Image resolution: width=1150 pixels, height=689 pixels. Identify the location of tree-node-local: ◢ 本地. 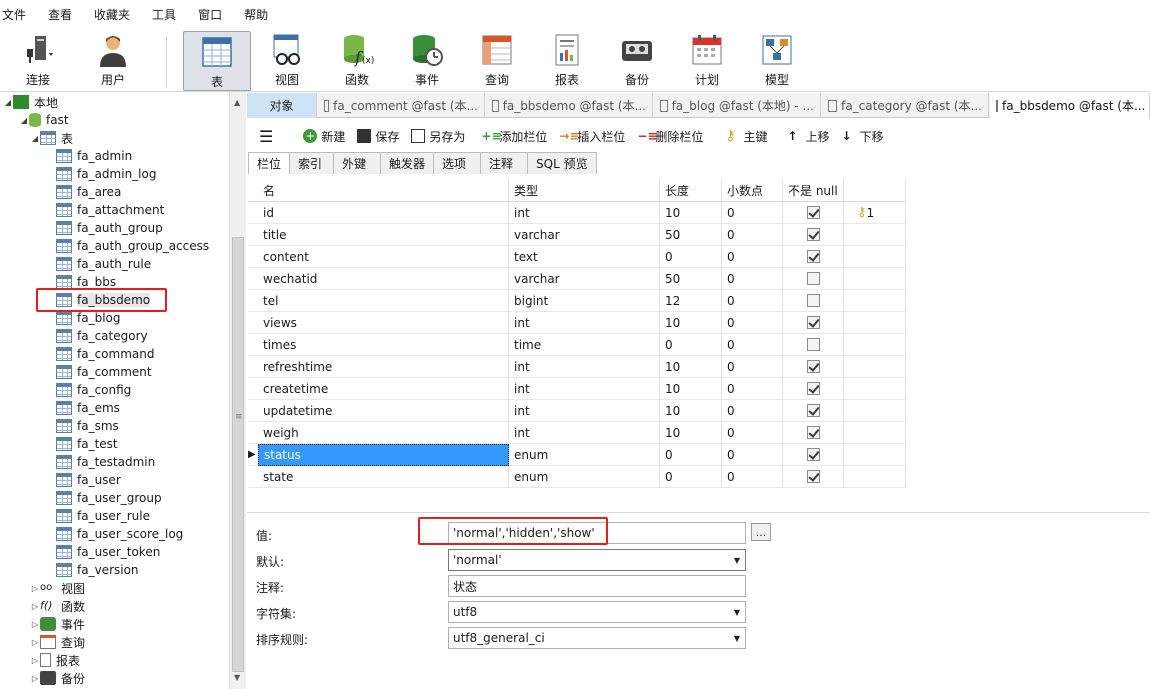
(30, 102).